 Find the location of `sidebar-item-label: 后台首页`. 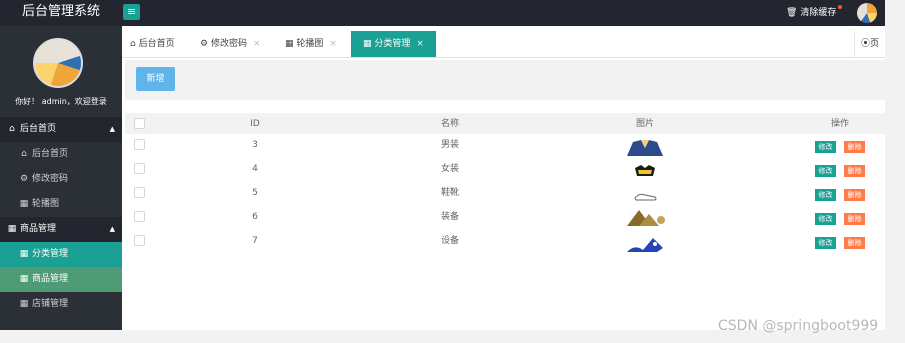

sidebar-item-label: 后台首页 is located at coordinates (50, 154).